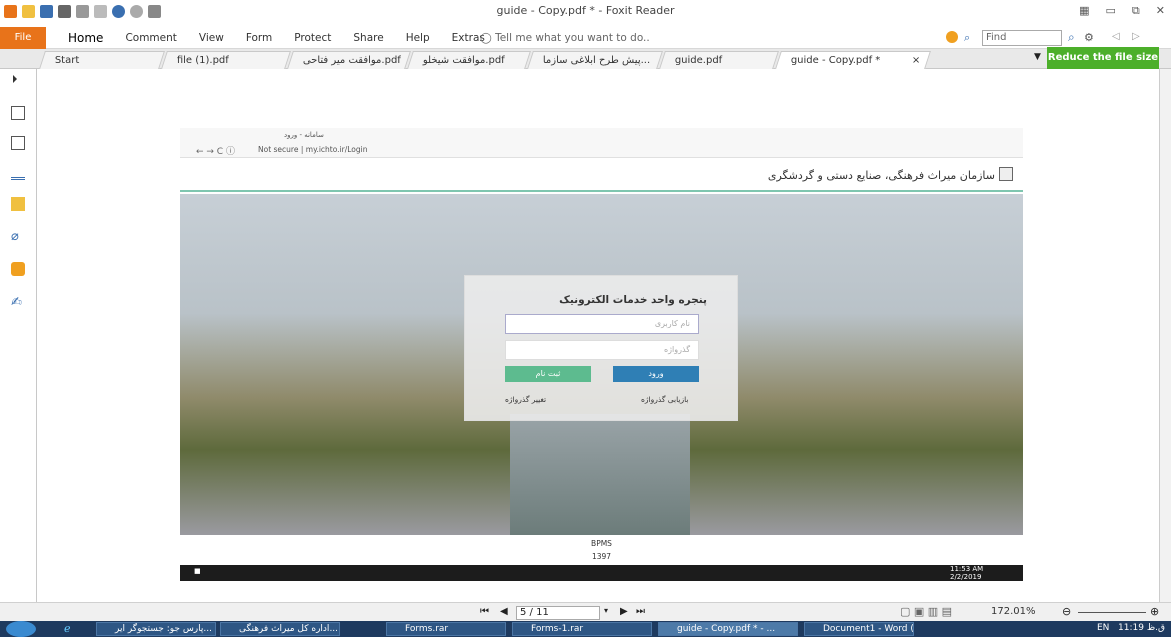  What do you see at coordinates (304, 135) in the screenshot?
I see `embedded-tab-title: سامانه - ورود` at bounding box center [304, 135].